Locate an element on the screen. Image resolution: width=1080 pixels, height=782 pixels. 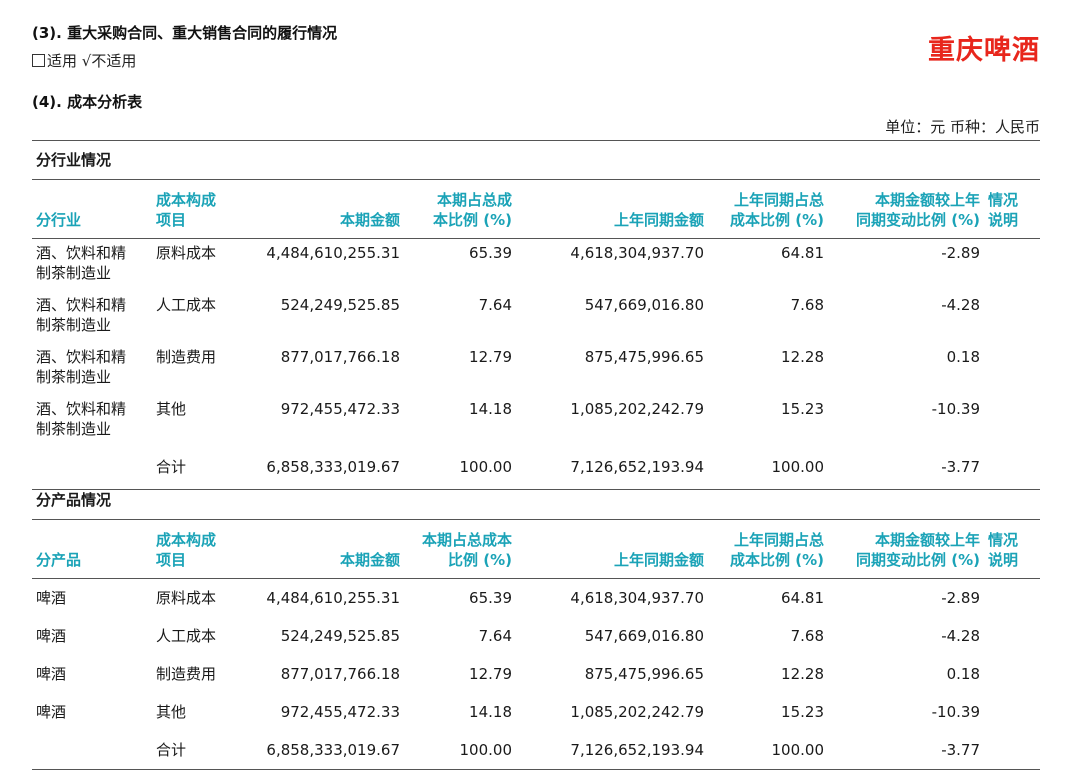
checkmark-icon: √ is located at coordinates (86, 61).